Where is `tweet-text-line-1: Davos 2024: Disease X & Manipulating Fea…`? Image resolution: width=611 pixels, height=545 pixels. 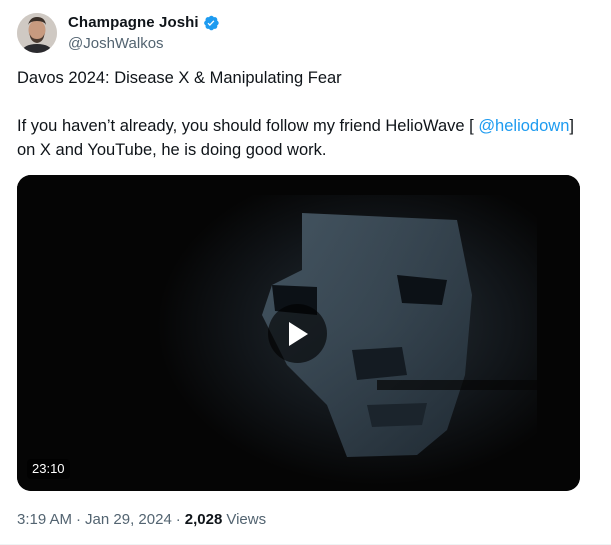 tweet-text-line-1: Davos 2024: Disease X & Manipulating Fea… is located at coordinates (179, 78).